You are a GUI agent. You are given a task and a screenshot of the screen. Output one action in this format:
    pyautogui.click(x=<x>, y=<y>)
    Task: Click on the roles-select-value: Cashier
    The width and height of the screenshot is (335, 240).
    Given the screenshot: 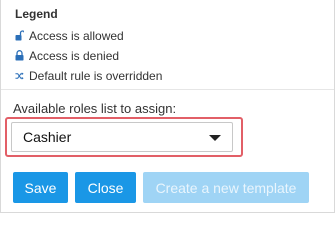 What is the action you would take?
    pyautogui.click(x=47, y=137)
    